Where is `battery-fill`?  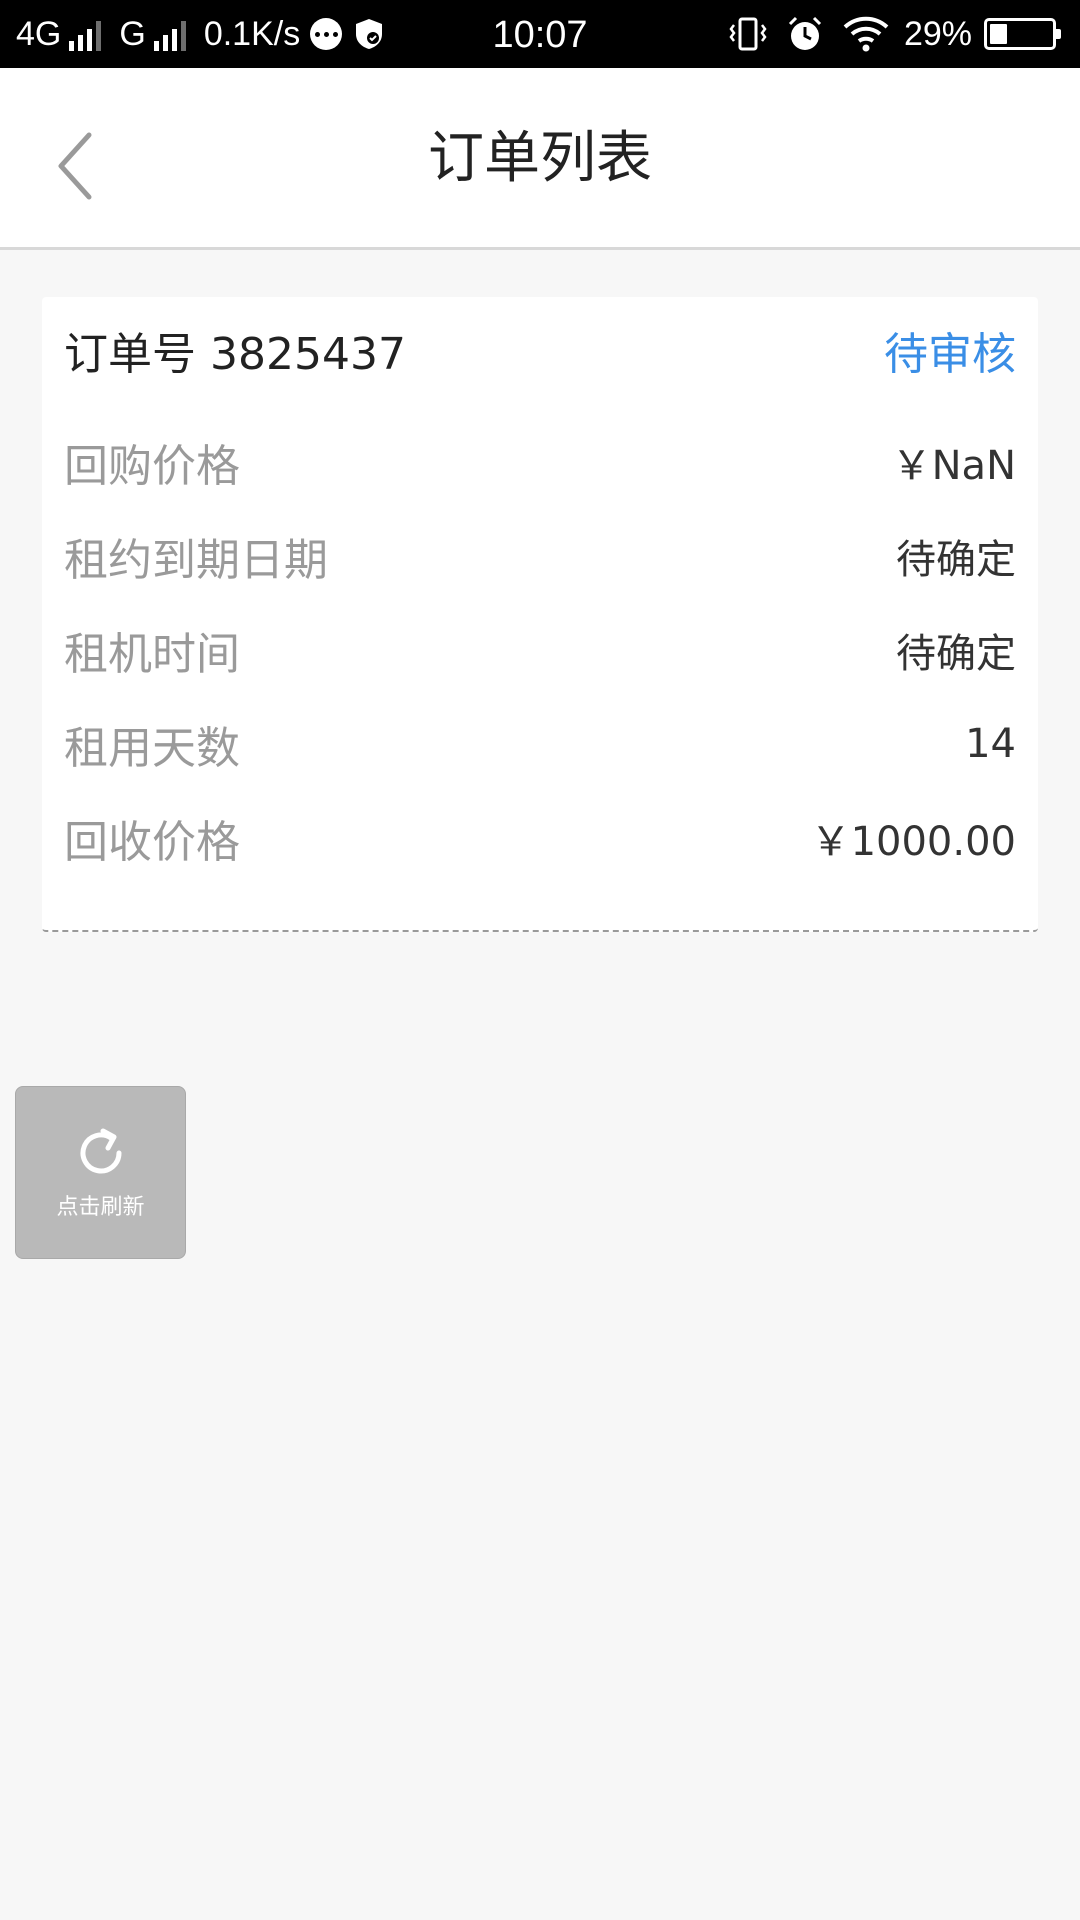
battery-fill is located at coordinates (999, 34).